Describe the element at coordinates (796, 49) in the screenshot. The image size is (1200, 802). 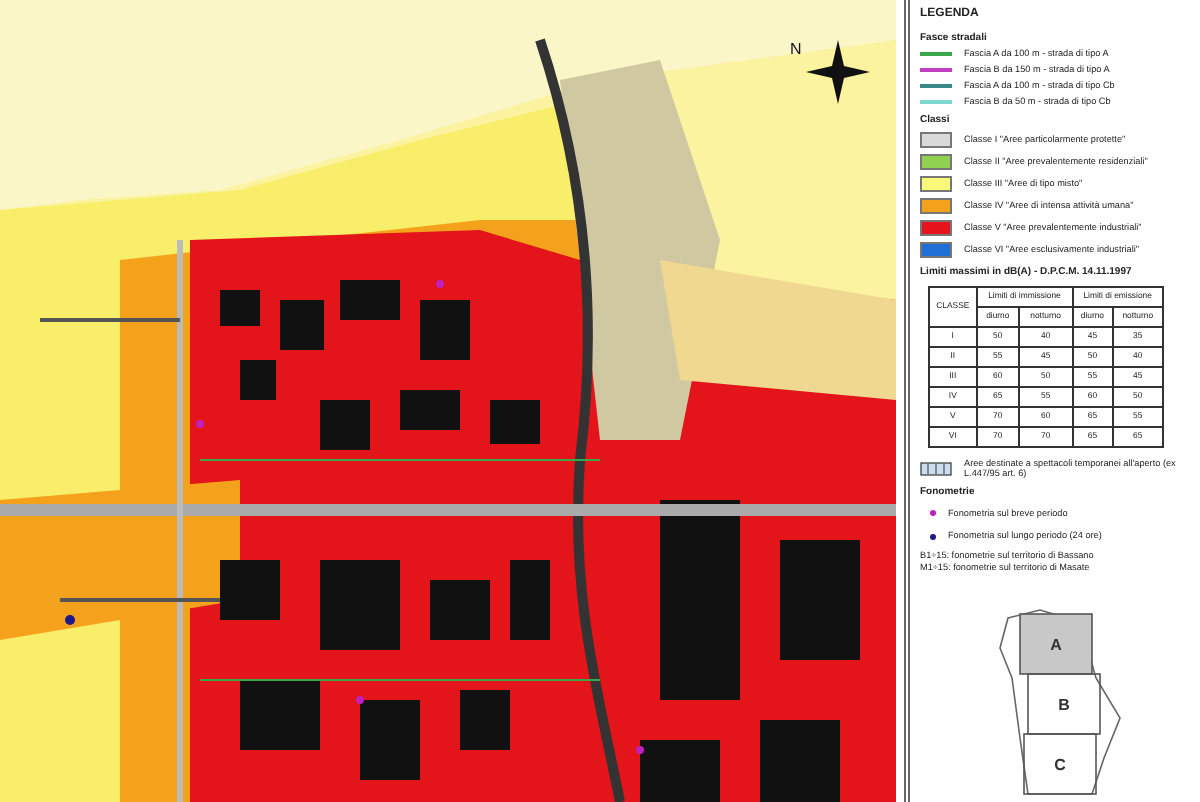
I see `north-label: N` at that location.